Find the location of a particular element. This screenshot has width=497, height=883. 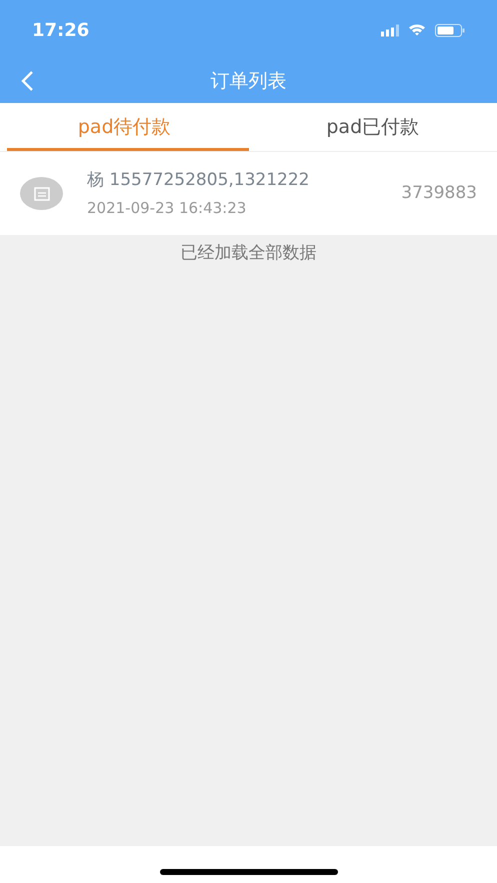

order-time: 2021-09-23 16:43:23 is located at coordinates (167, 208).